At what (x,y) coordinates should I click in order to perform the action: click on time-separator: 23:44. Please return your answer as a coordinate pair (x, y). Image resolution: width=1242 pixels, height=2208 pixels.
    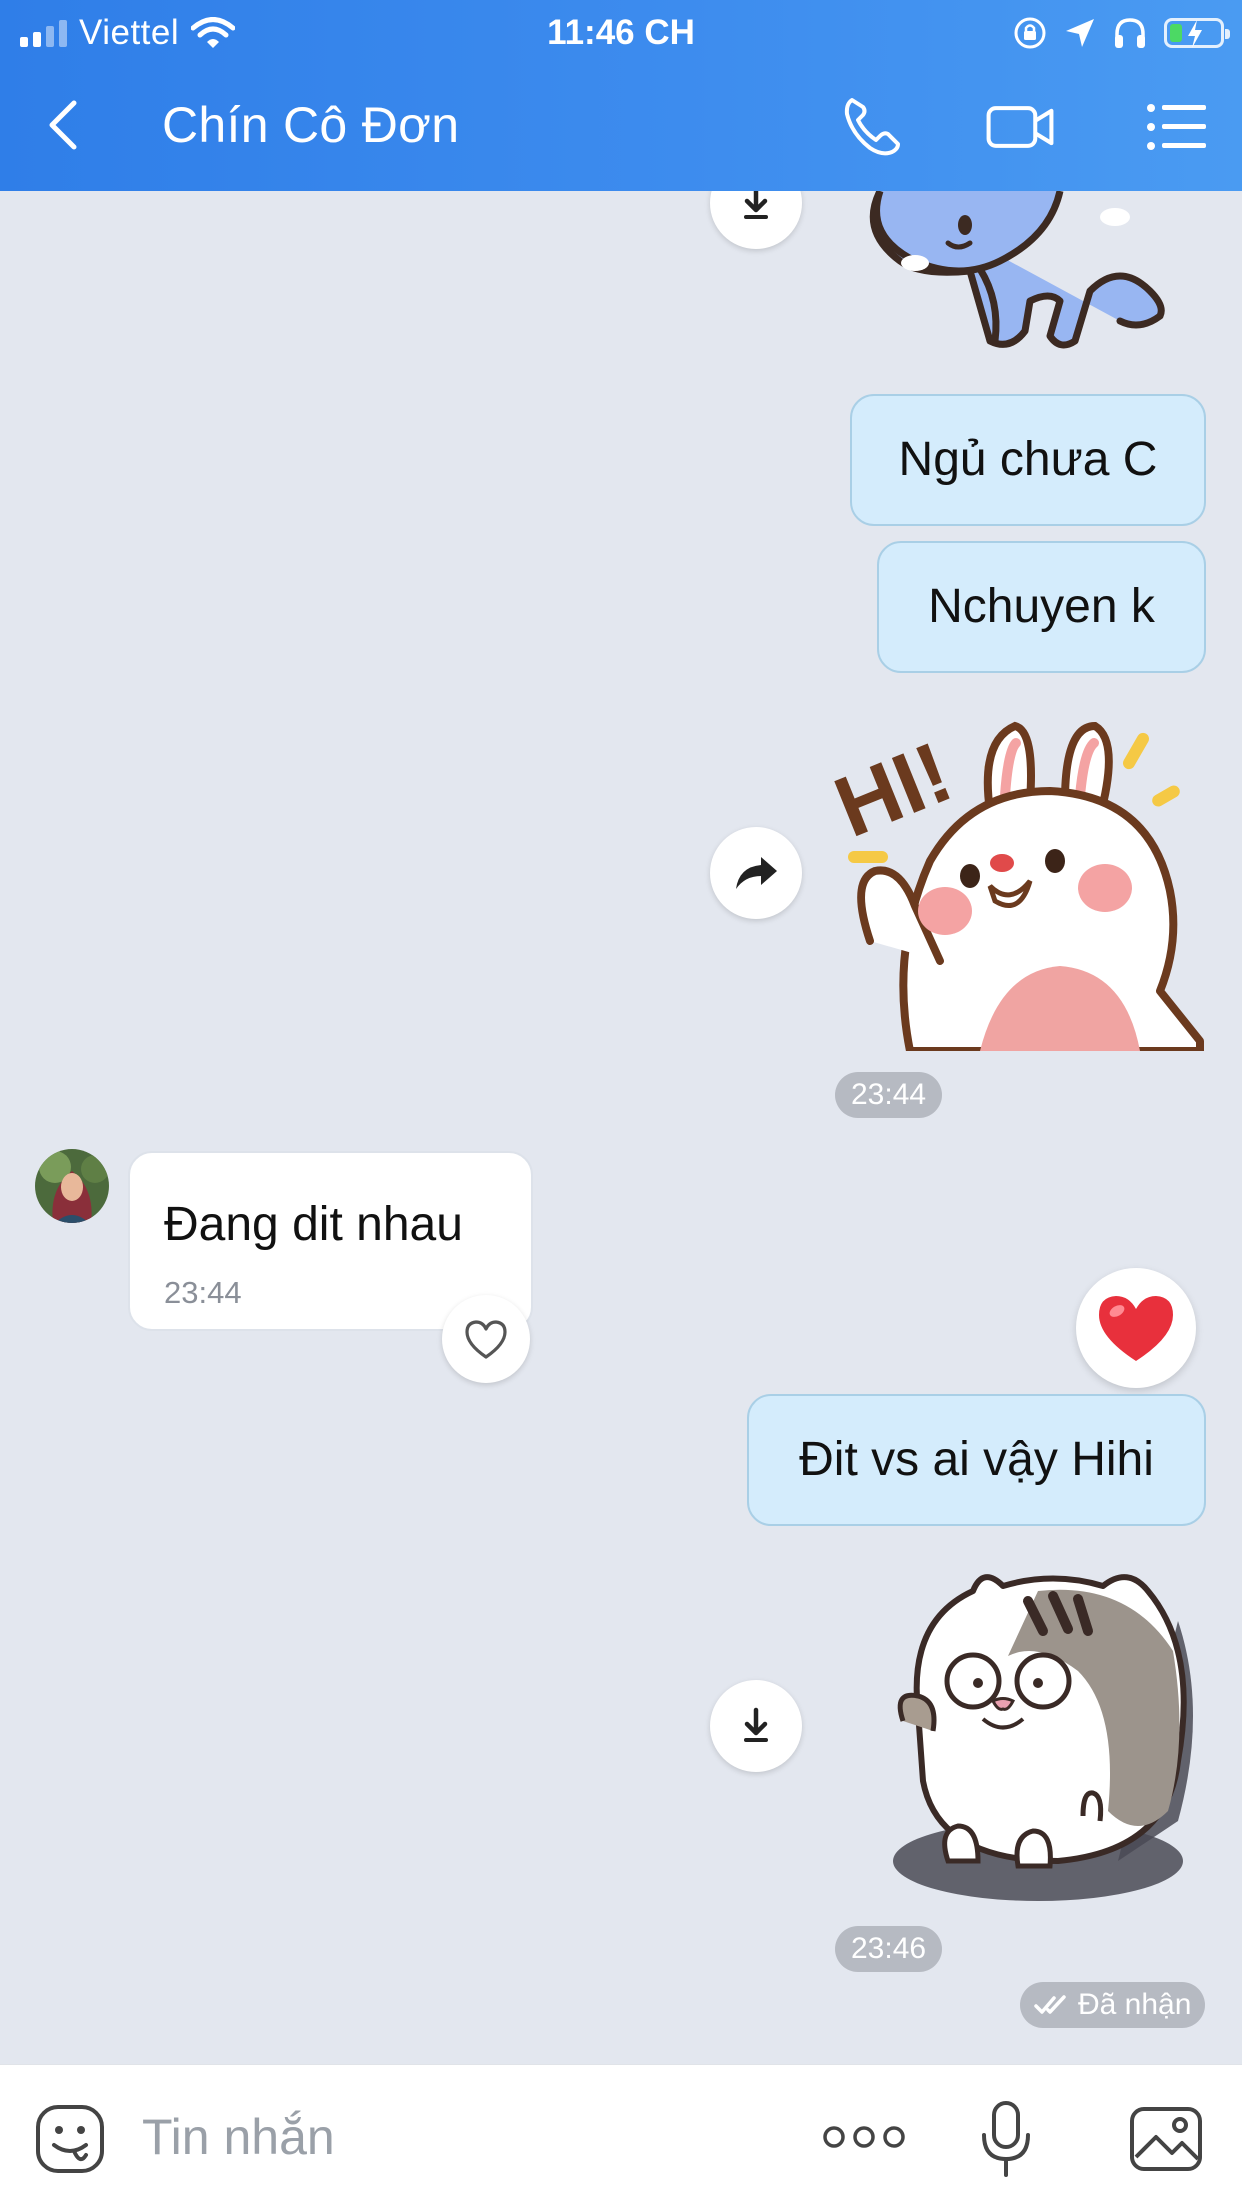
    Looking at the image, I should click on (889, 1095).